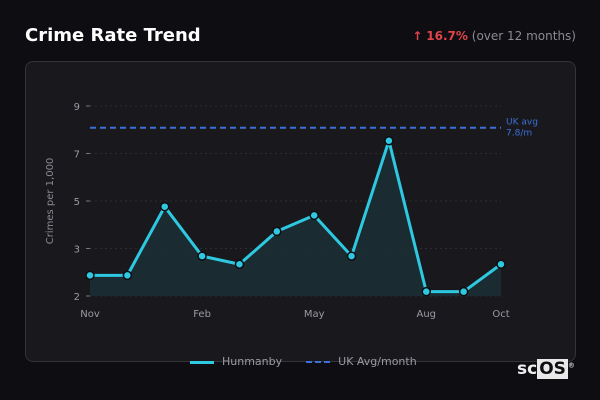  What do you see at coordinates (377, 361) in the screenshot?
I see `legend-label: UK Avg/month` at bounding box center [377, 361].